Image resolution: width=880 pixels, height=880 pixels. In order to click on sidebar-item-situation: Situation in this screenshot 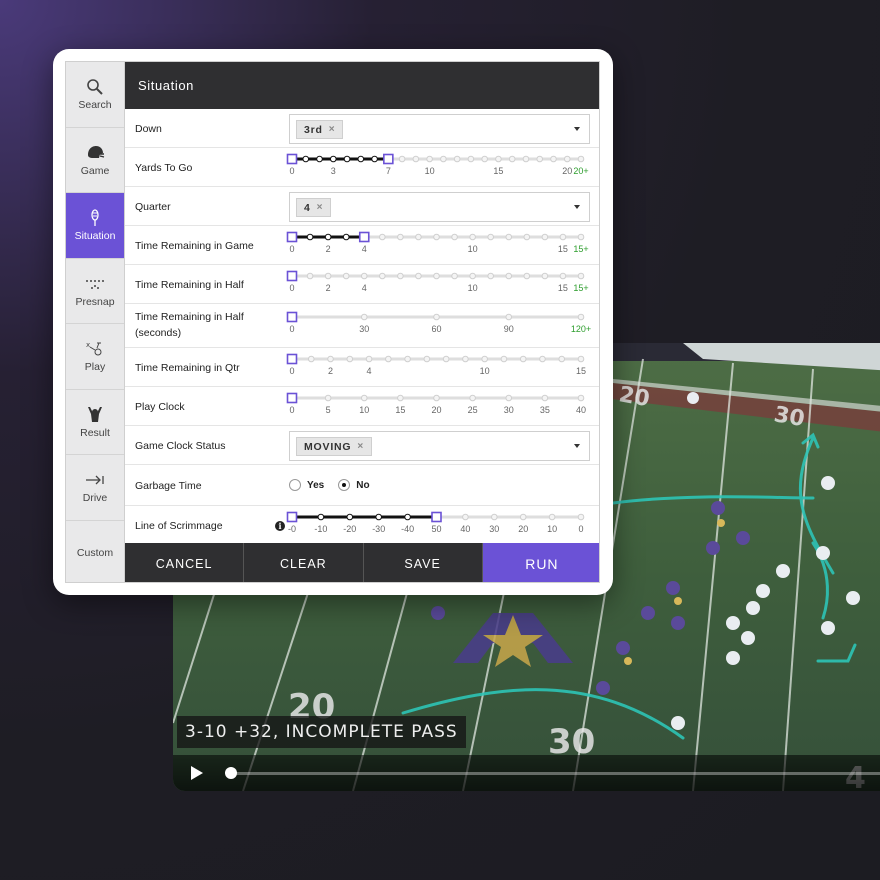, I will do `click(95, 226)`.